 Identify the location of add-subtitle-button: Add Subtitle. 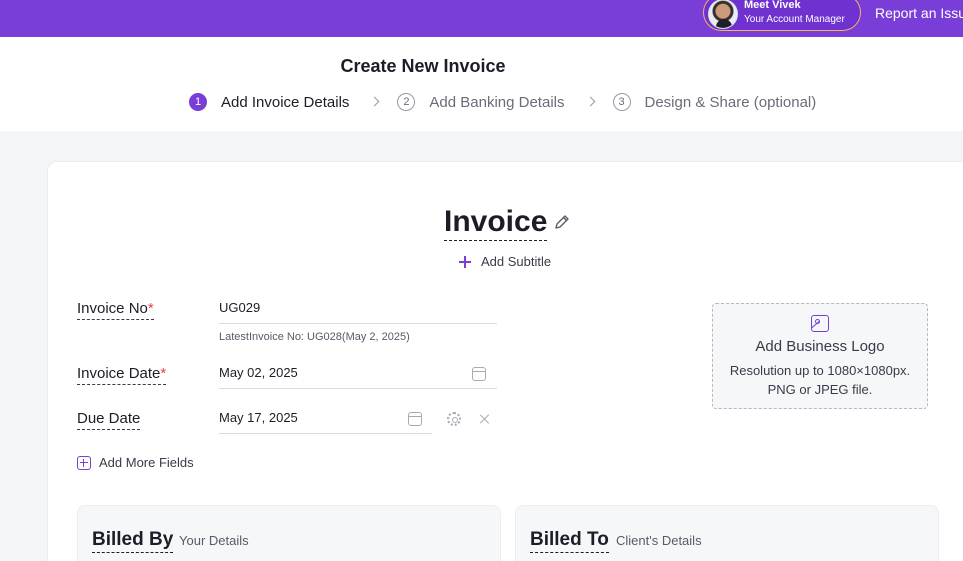
(504, 261).